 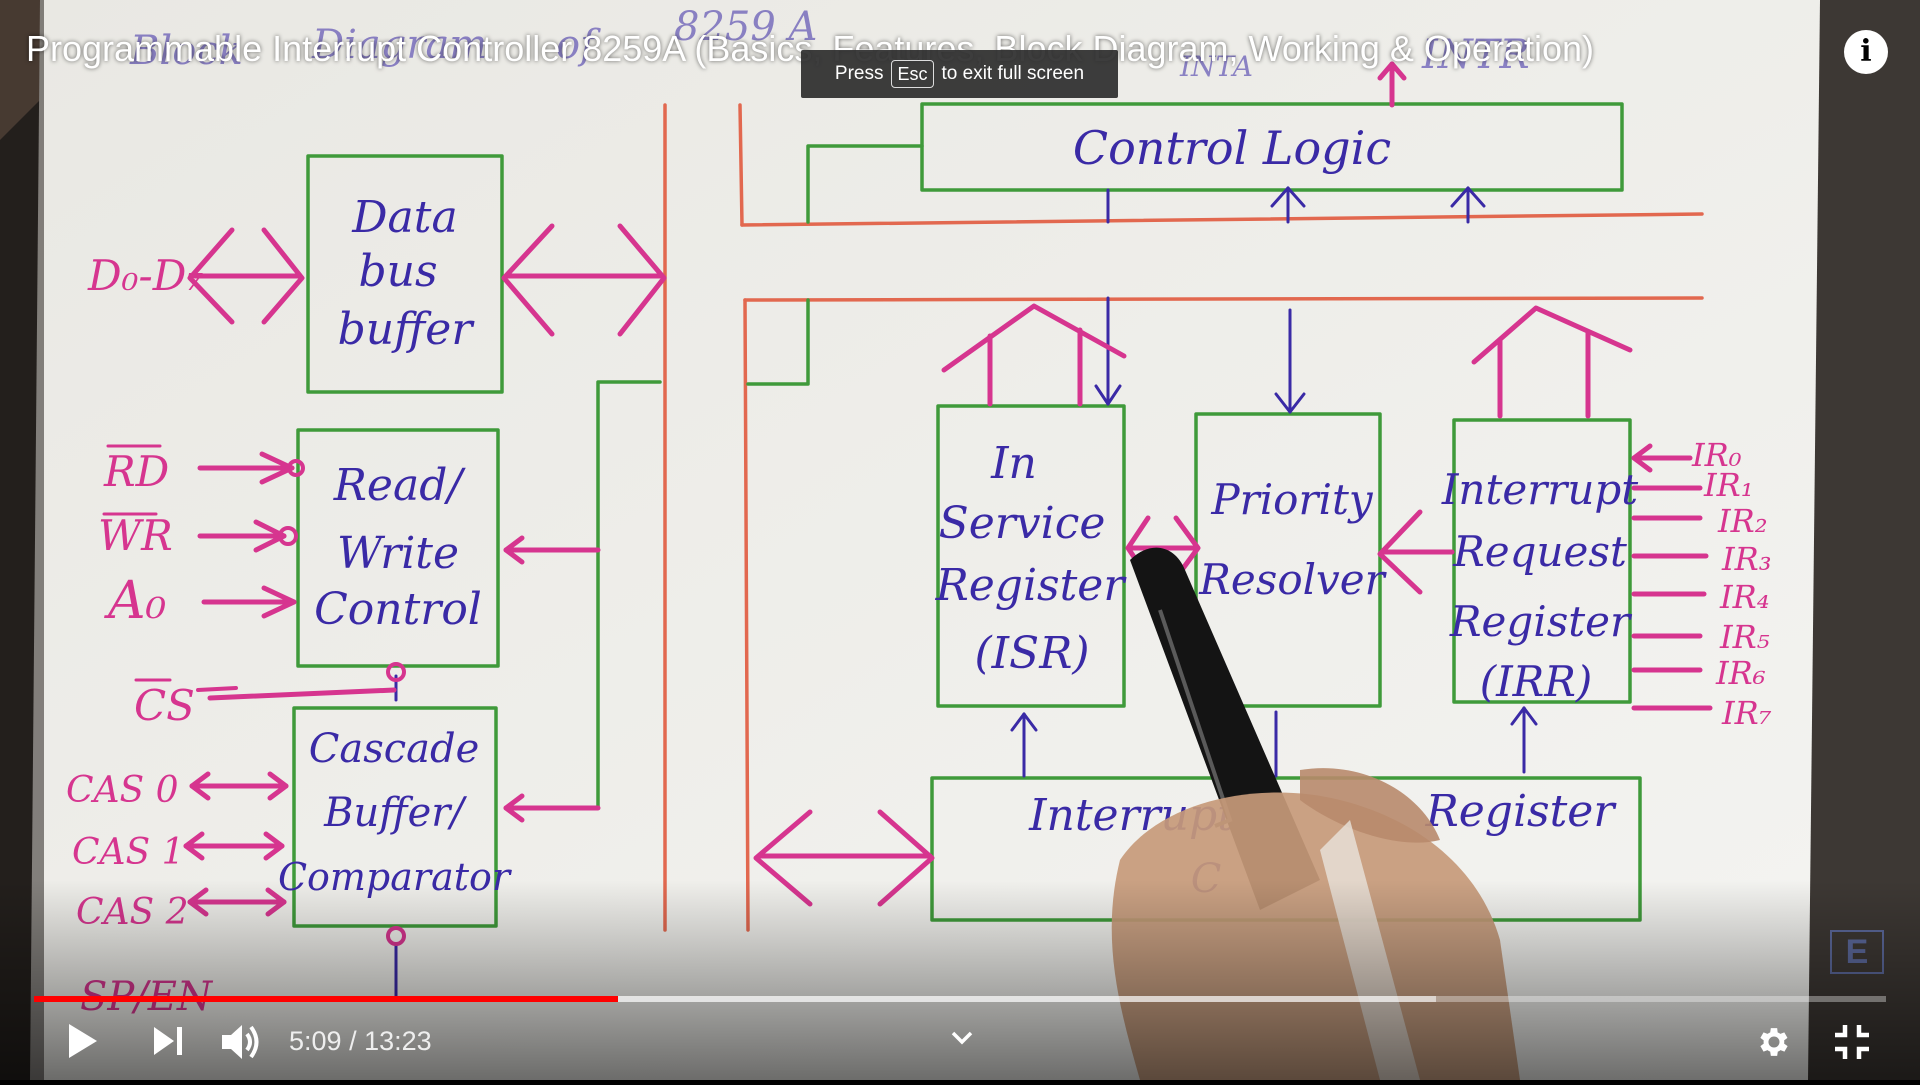 What do you see at coordinates (960, 999) in the screenshot?
I see `progress-bar` at bounding box center [960, 999].